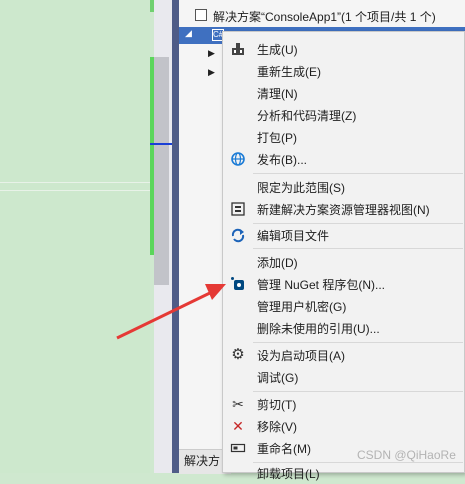  Describe the element at coordinates (344, 137) in the screenshot. I see `menu-item-pack: 打包(P)` at that location.